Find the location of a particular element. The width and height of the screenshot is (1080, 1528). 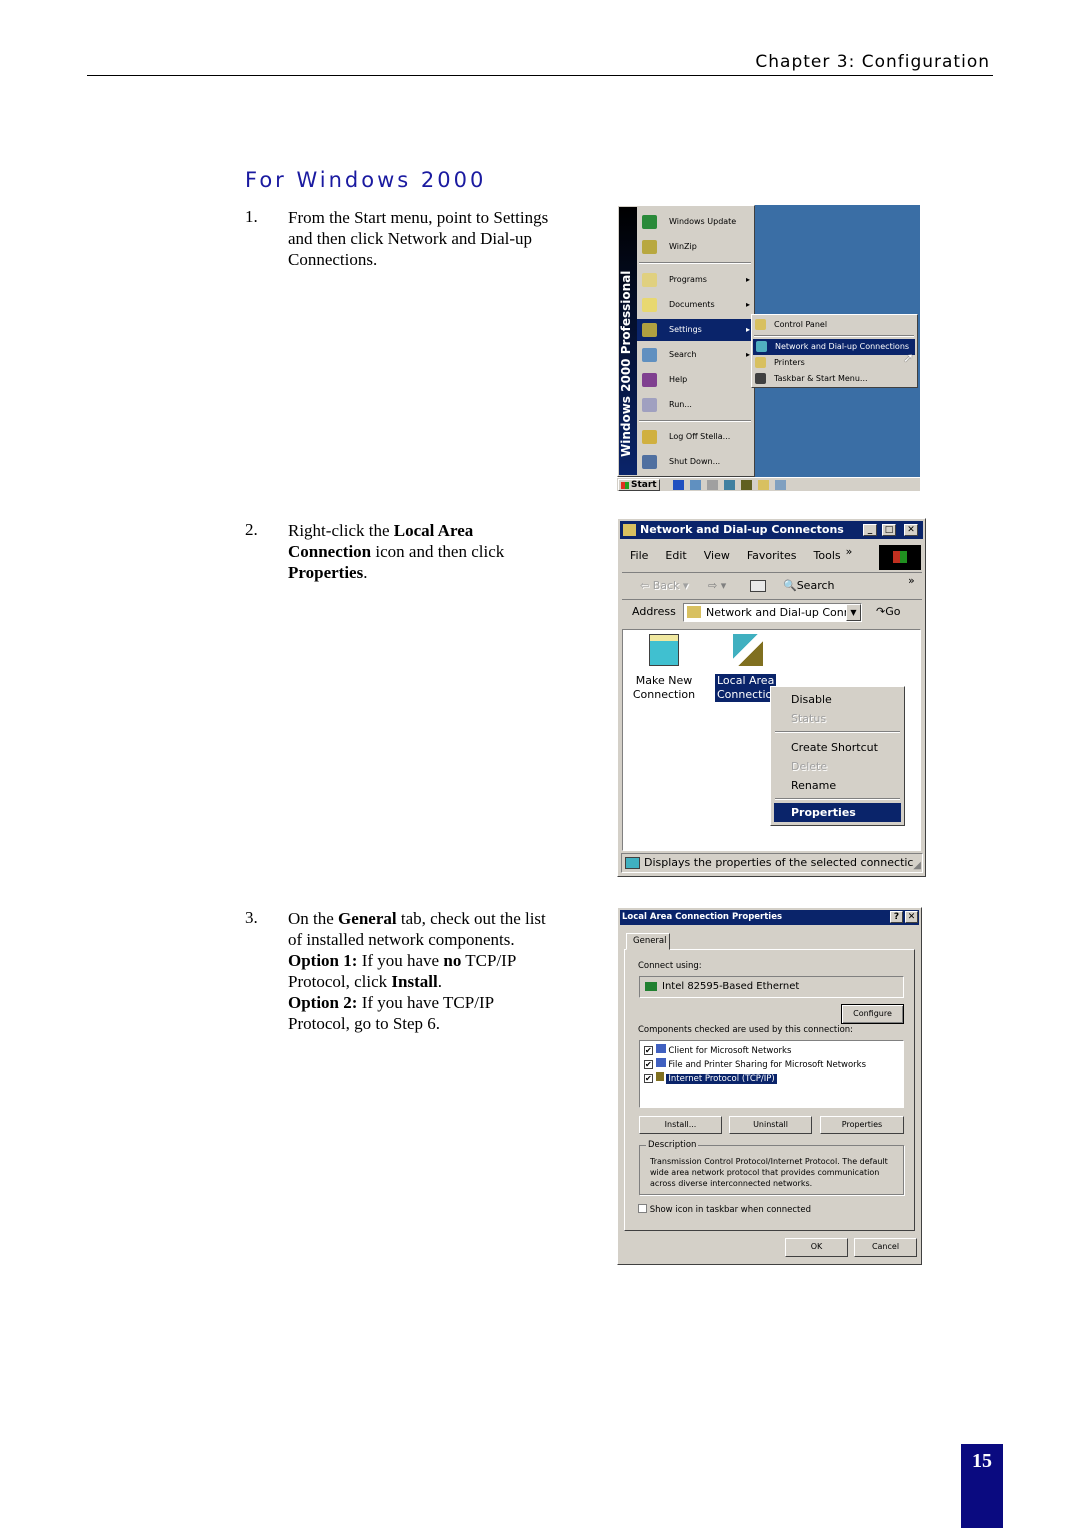

explorer-icon is located at coordinates (780, 485).